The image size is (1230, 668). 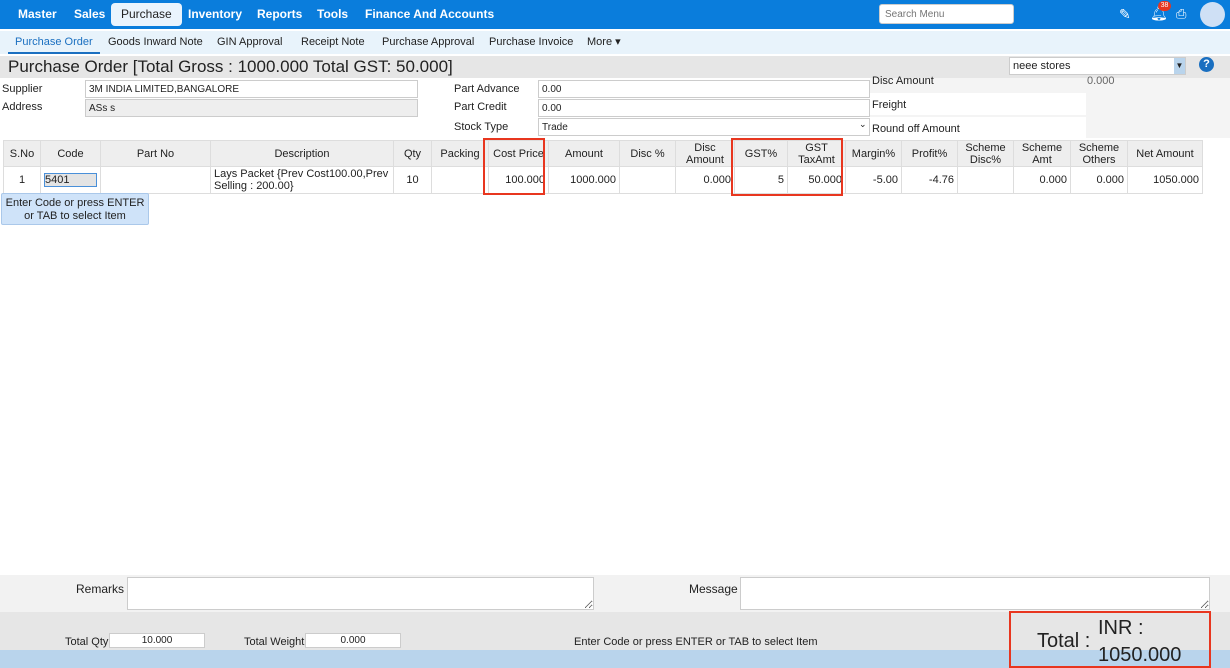 I want to click on column-header: Disc %, so click(x=647, y=153).